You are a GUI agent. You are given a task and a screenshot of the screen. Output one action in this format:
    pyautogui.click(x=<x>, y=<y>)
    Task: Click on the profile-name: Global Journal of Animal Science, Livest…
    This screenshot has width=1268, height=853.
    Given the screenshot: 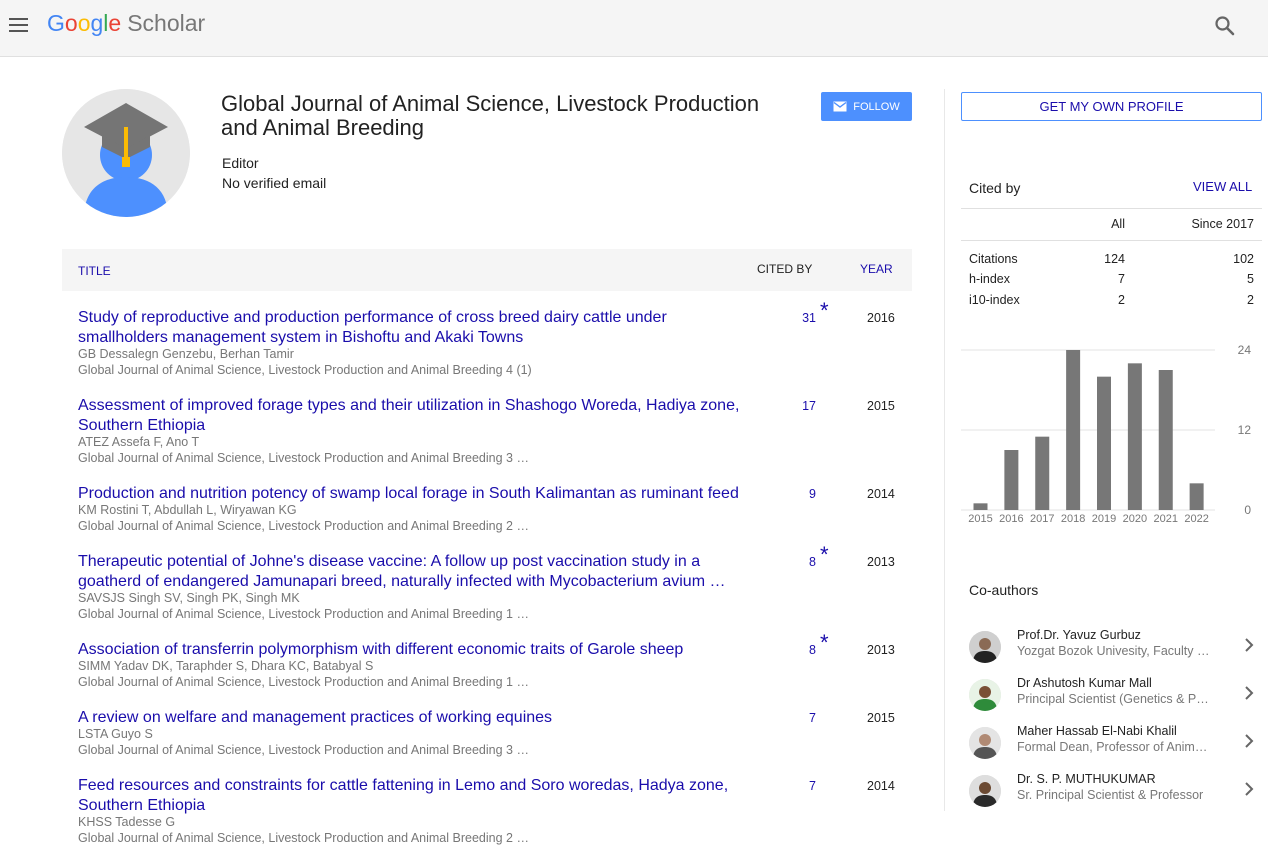 What is the action you would take?
    pyautogui.click(x=490, y=115)
    